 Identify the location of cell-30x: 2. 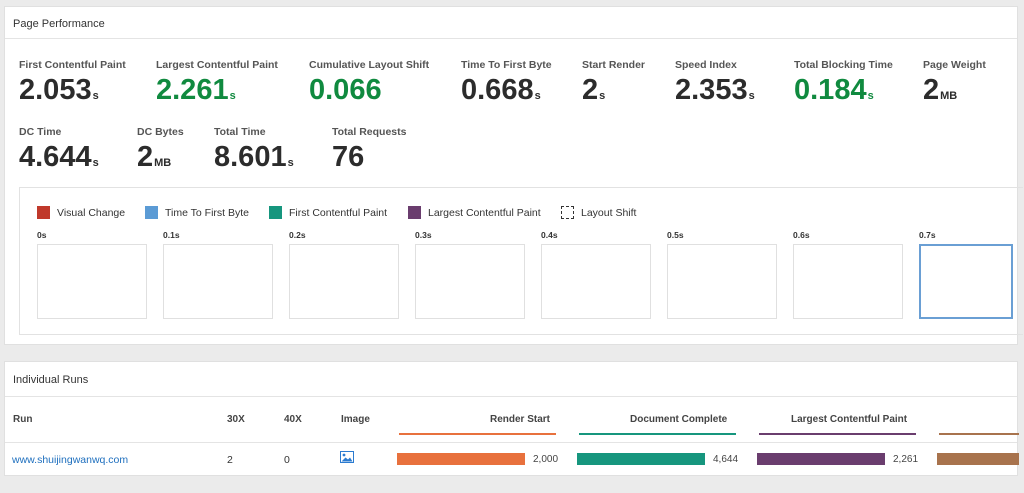
(230, 460).